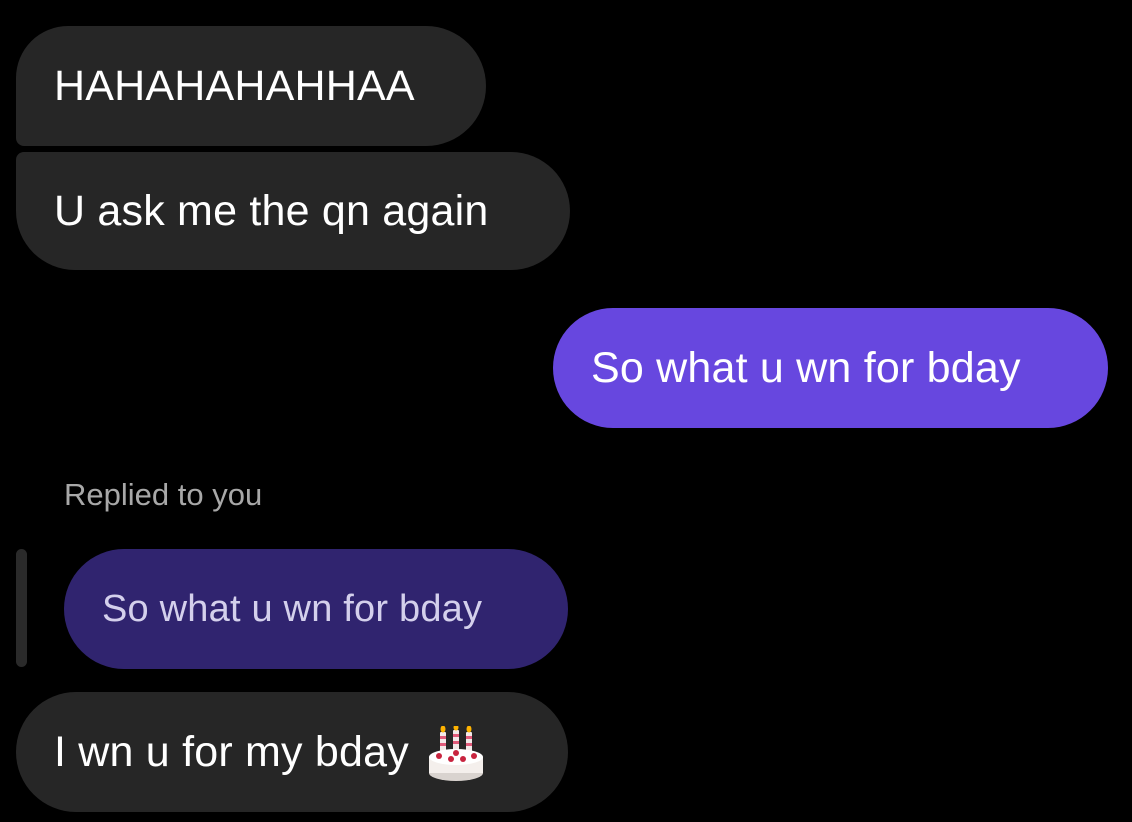 The height and width of the screenshot is (822, 1132). What do you see at coordinates (806, 367) in the screenshot?
I see `message-text: So what u wn for bday` at bounding box center [806, 367].